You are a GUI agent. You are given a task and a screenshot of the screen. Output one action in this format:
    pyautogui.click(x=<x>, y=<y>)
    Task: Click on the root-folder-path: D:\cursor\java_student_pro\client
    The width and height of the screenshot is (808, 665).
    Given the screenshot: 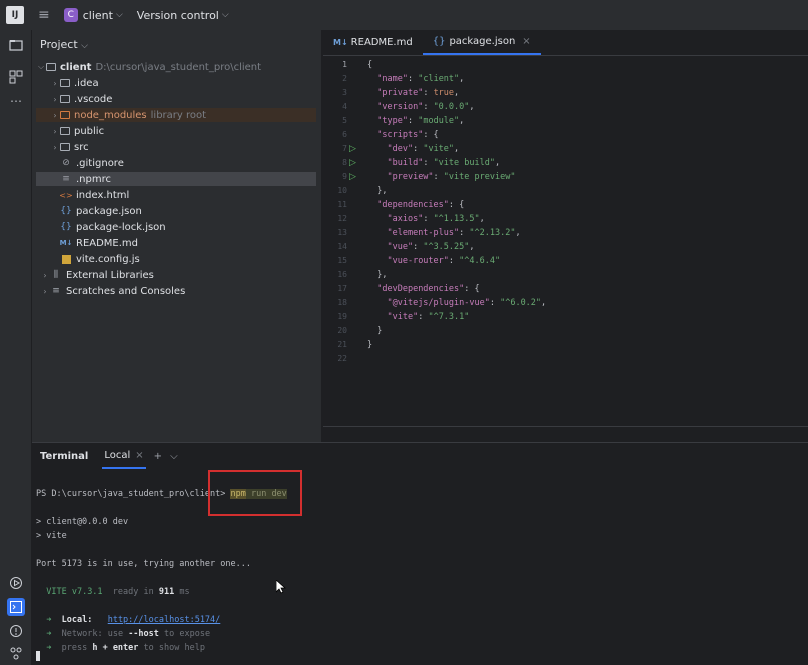 What is the action you would take?
    pyautogui.click(x=178, y=67)
    